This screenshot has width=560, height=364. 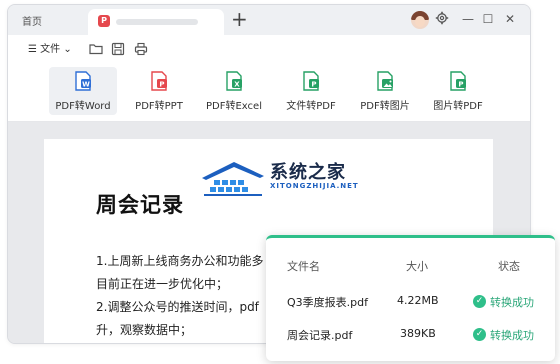 I want to click on tab-active-document: P, so click(x=156, y=22).